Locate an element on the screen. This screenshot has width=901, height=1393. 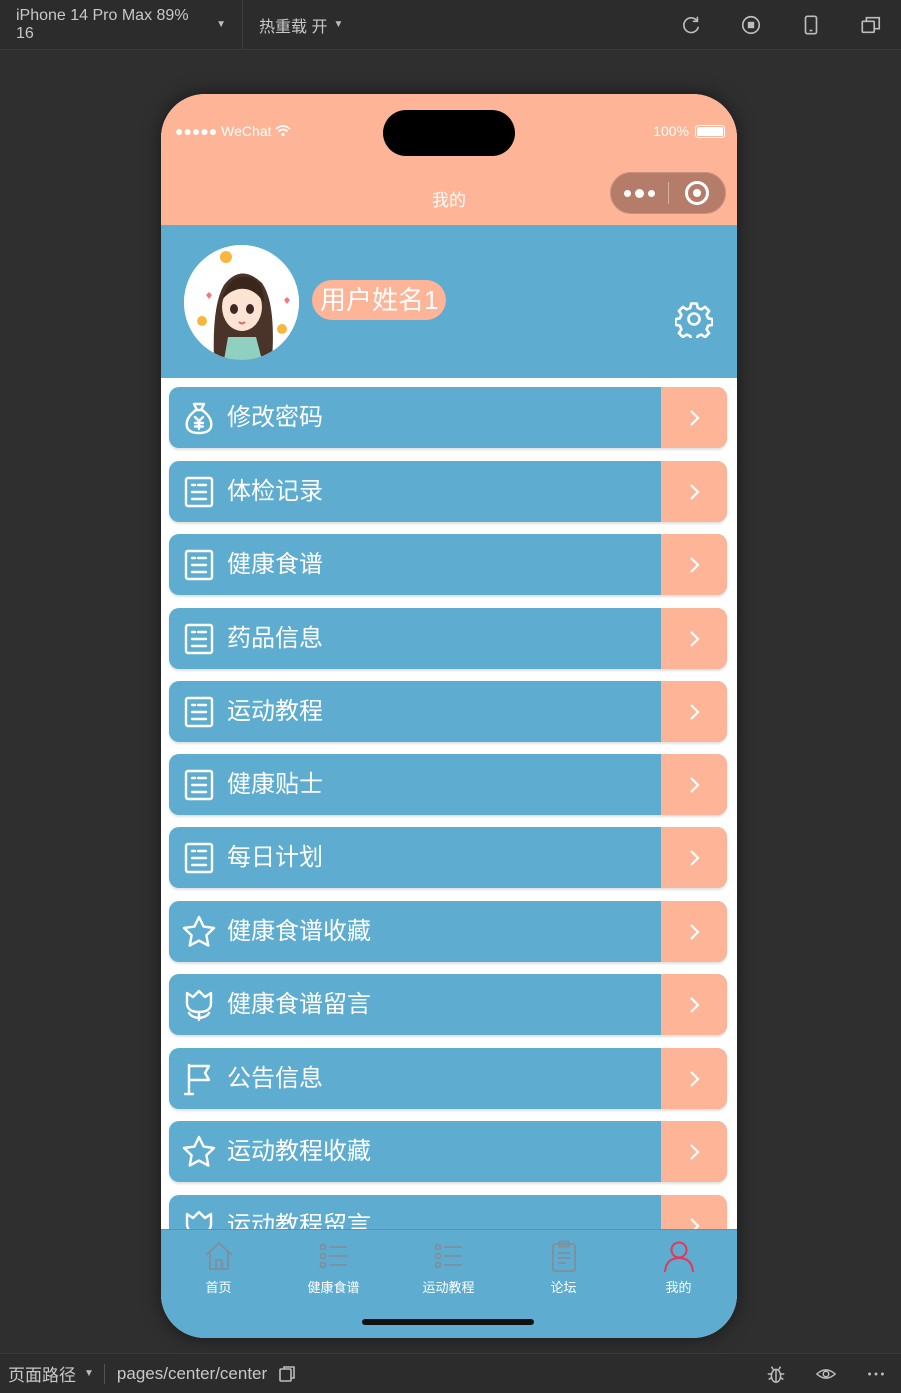
page-path-label: 页面路径 is located at coordinates (42, 1375).